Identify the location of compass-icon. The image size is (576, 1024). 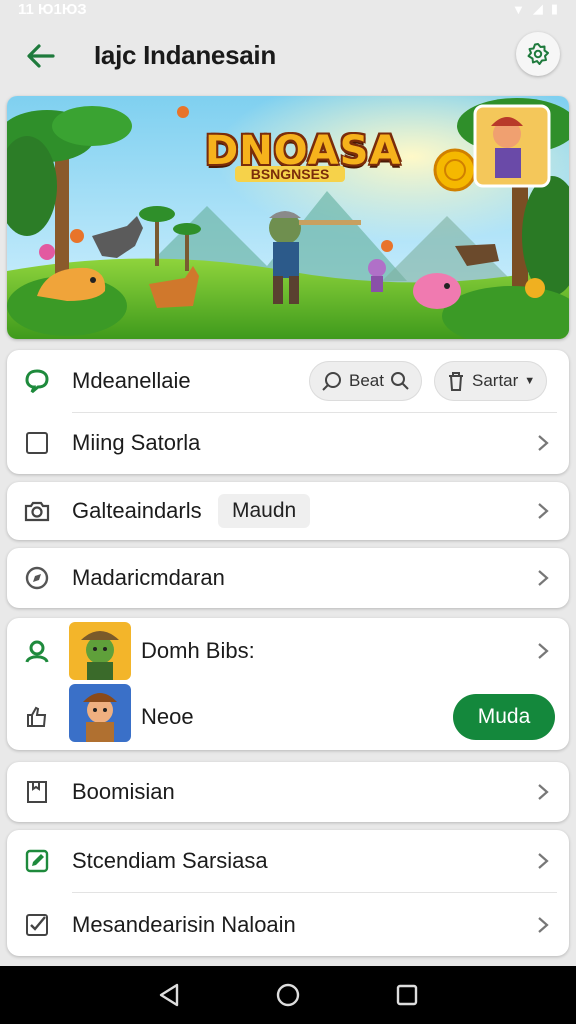
(37, 578).